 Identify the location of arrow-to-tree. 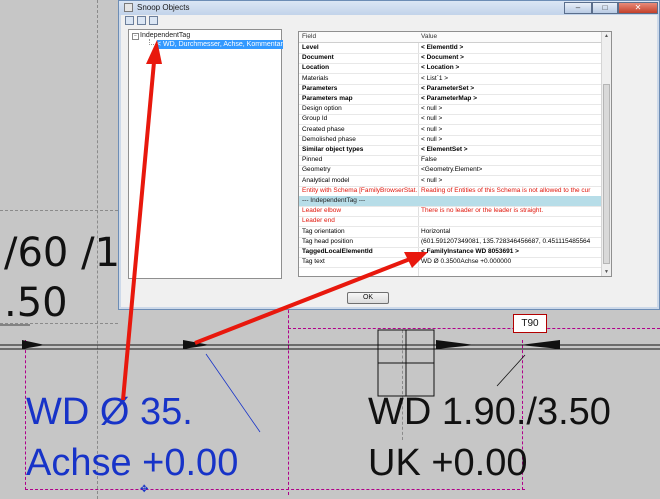
(138, 231).